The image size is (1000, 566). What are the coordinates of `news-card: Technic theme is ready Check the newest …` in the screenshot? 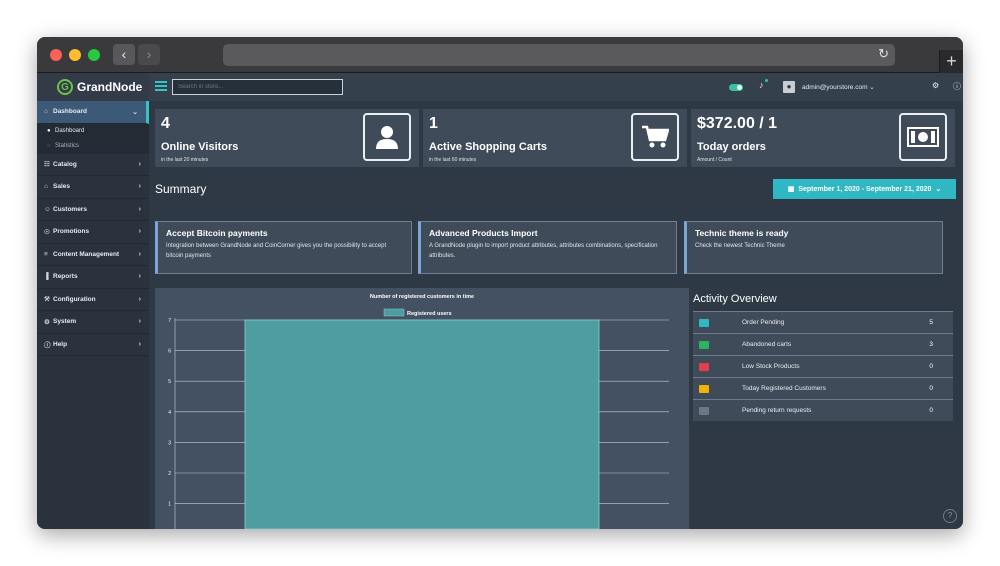 It's located at (813, 247).